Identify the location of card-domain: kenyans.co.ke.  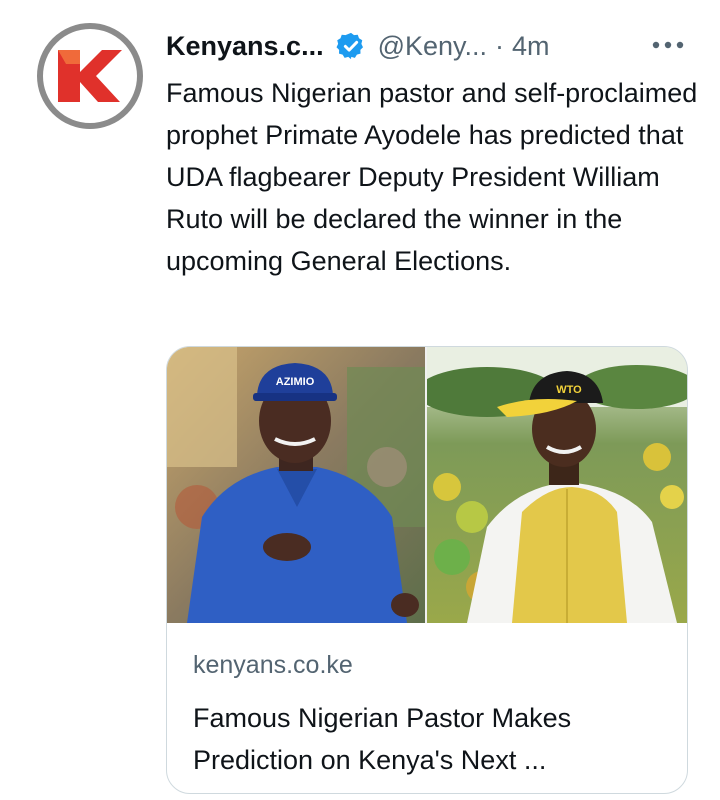
(273, 665).